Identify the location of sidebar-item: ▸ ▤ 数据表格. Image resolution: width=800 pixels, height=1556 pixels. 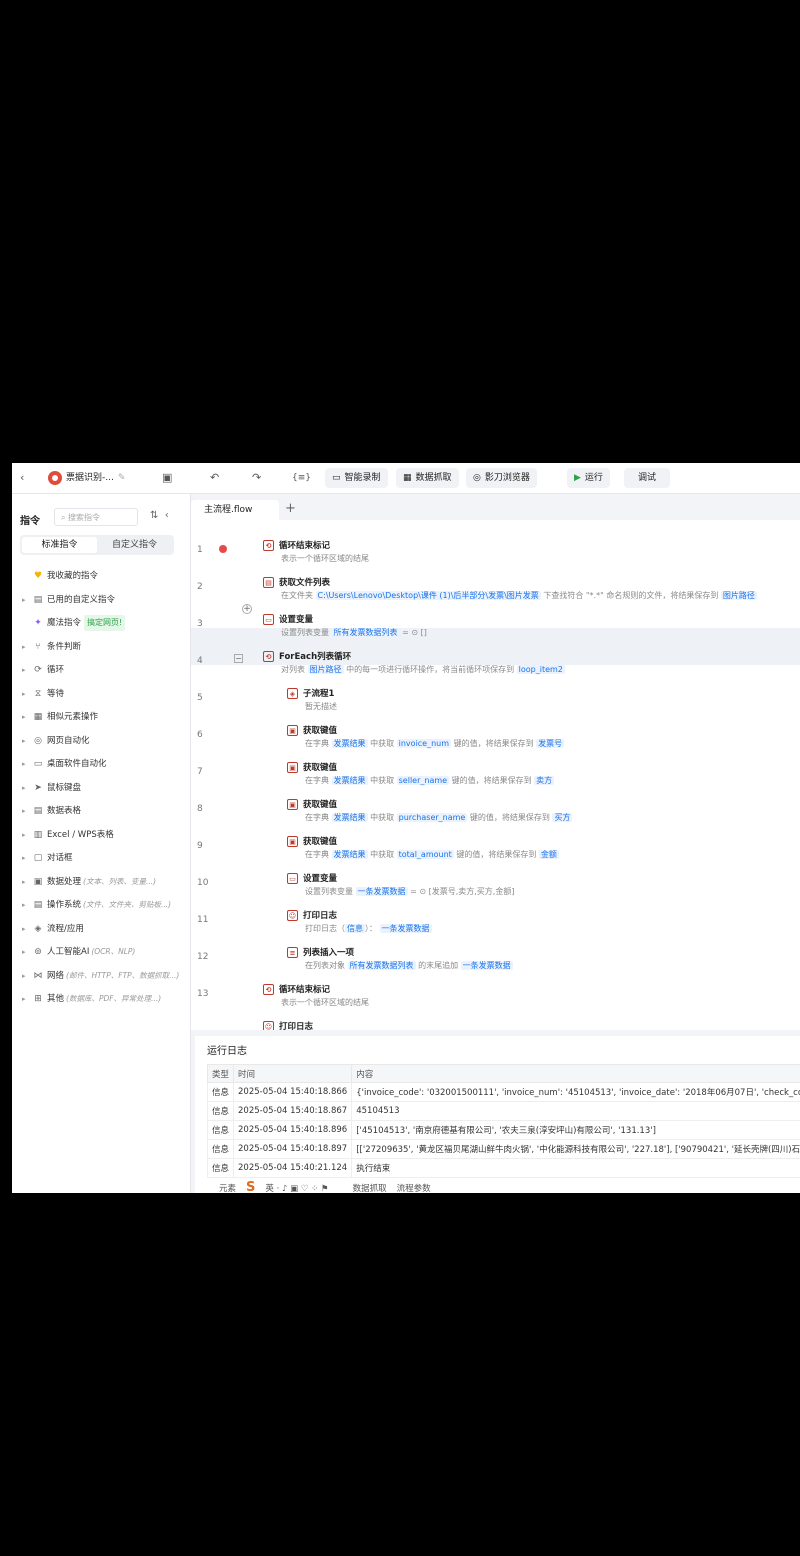
(51, 811).